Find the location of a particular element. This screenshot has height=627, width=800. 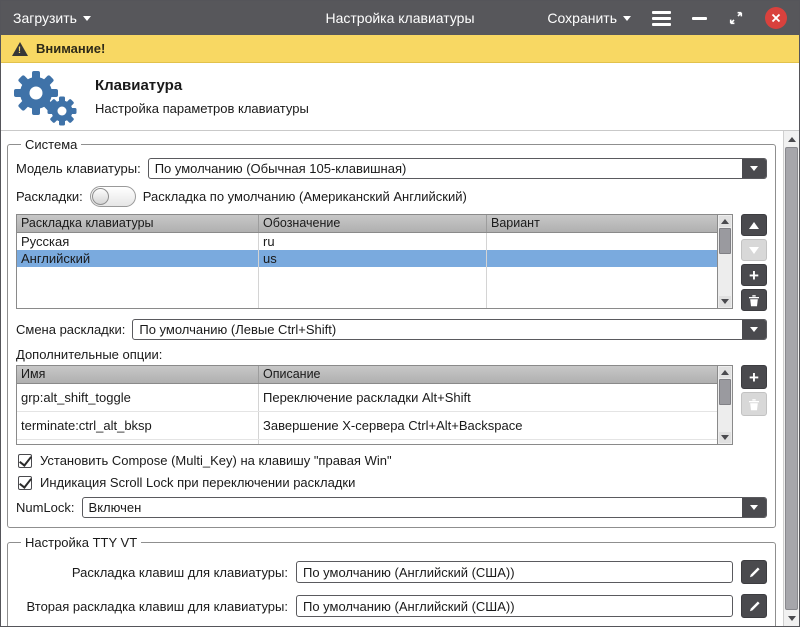

cell-option-description: Переключение раскладки Alt+Shift is located at coordinates (367, 397).